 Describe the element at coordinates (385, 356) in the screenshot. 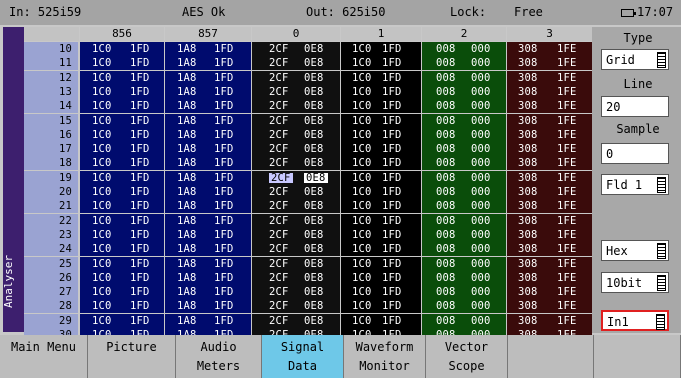

I see `menu-button: Waveform Monitor` at that location.